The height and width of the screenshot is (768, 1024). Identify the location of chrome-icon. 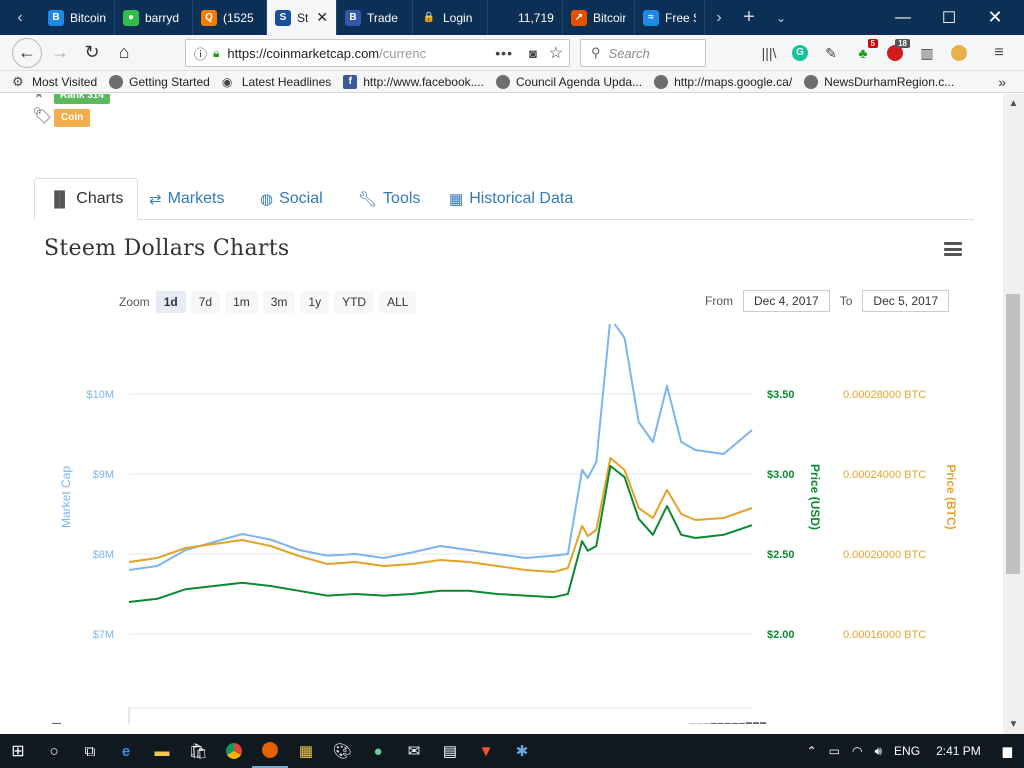
(234, 751).